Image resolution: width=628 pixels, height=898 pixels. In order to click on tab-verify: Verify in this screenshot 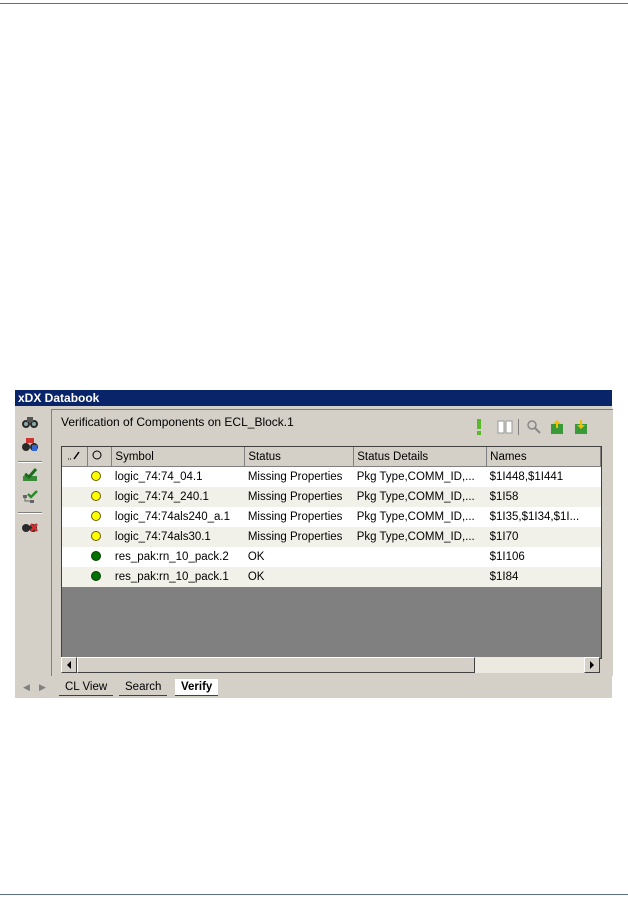, I will do `click(197, 687)`.